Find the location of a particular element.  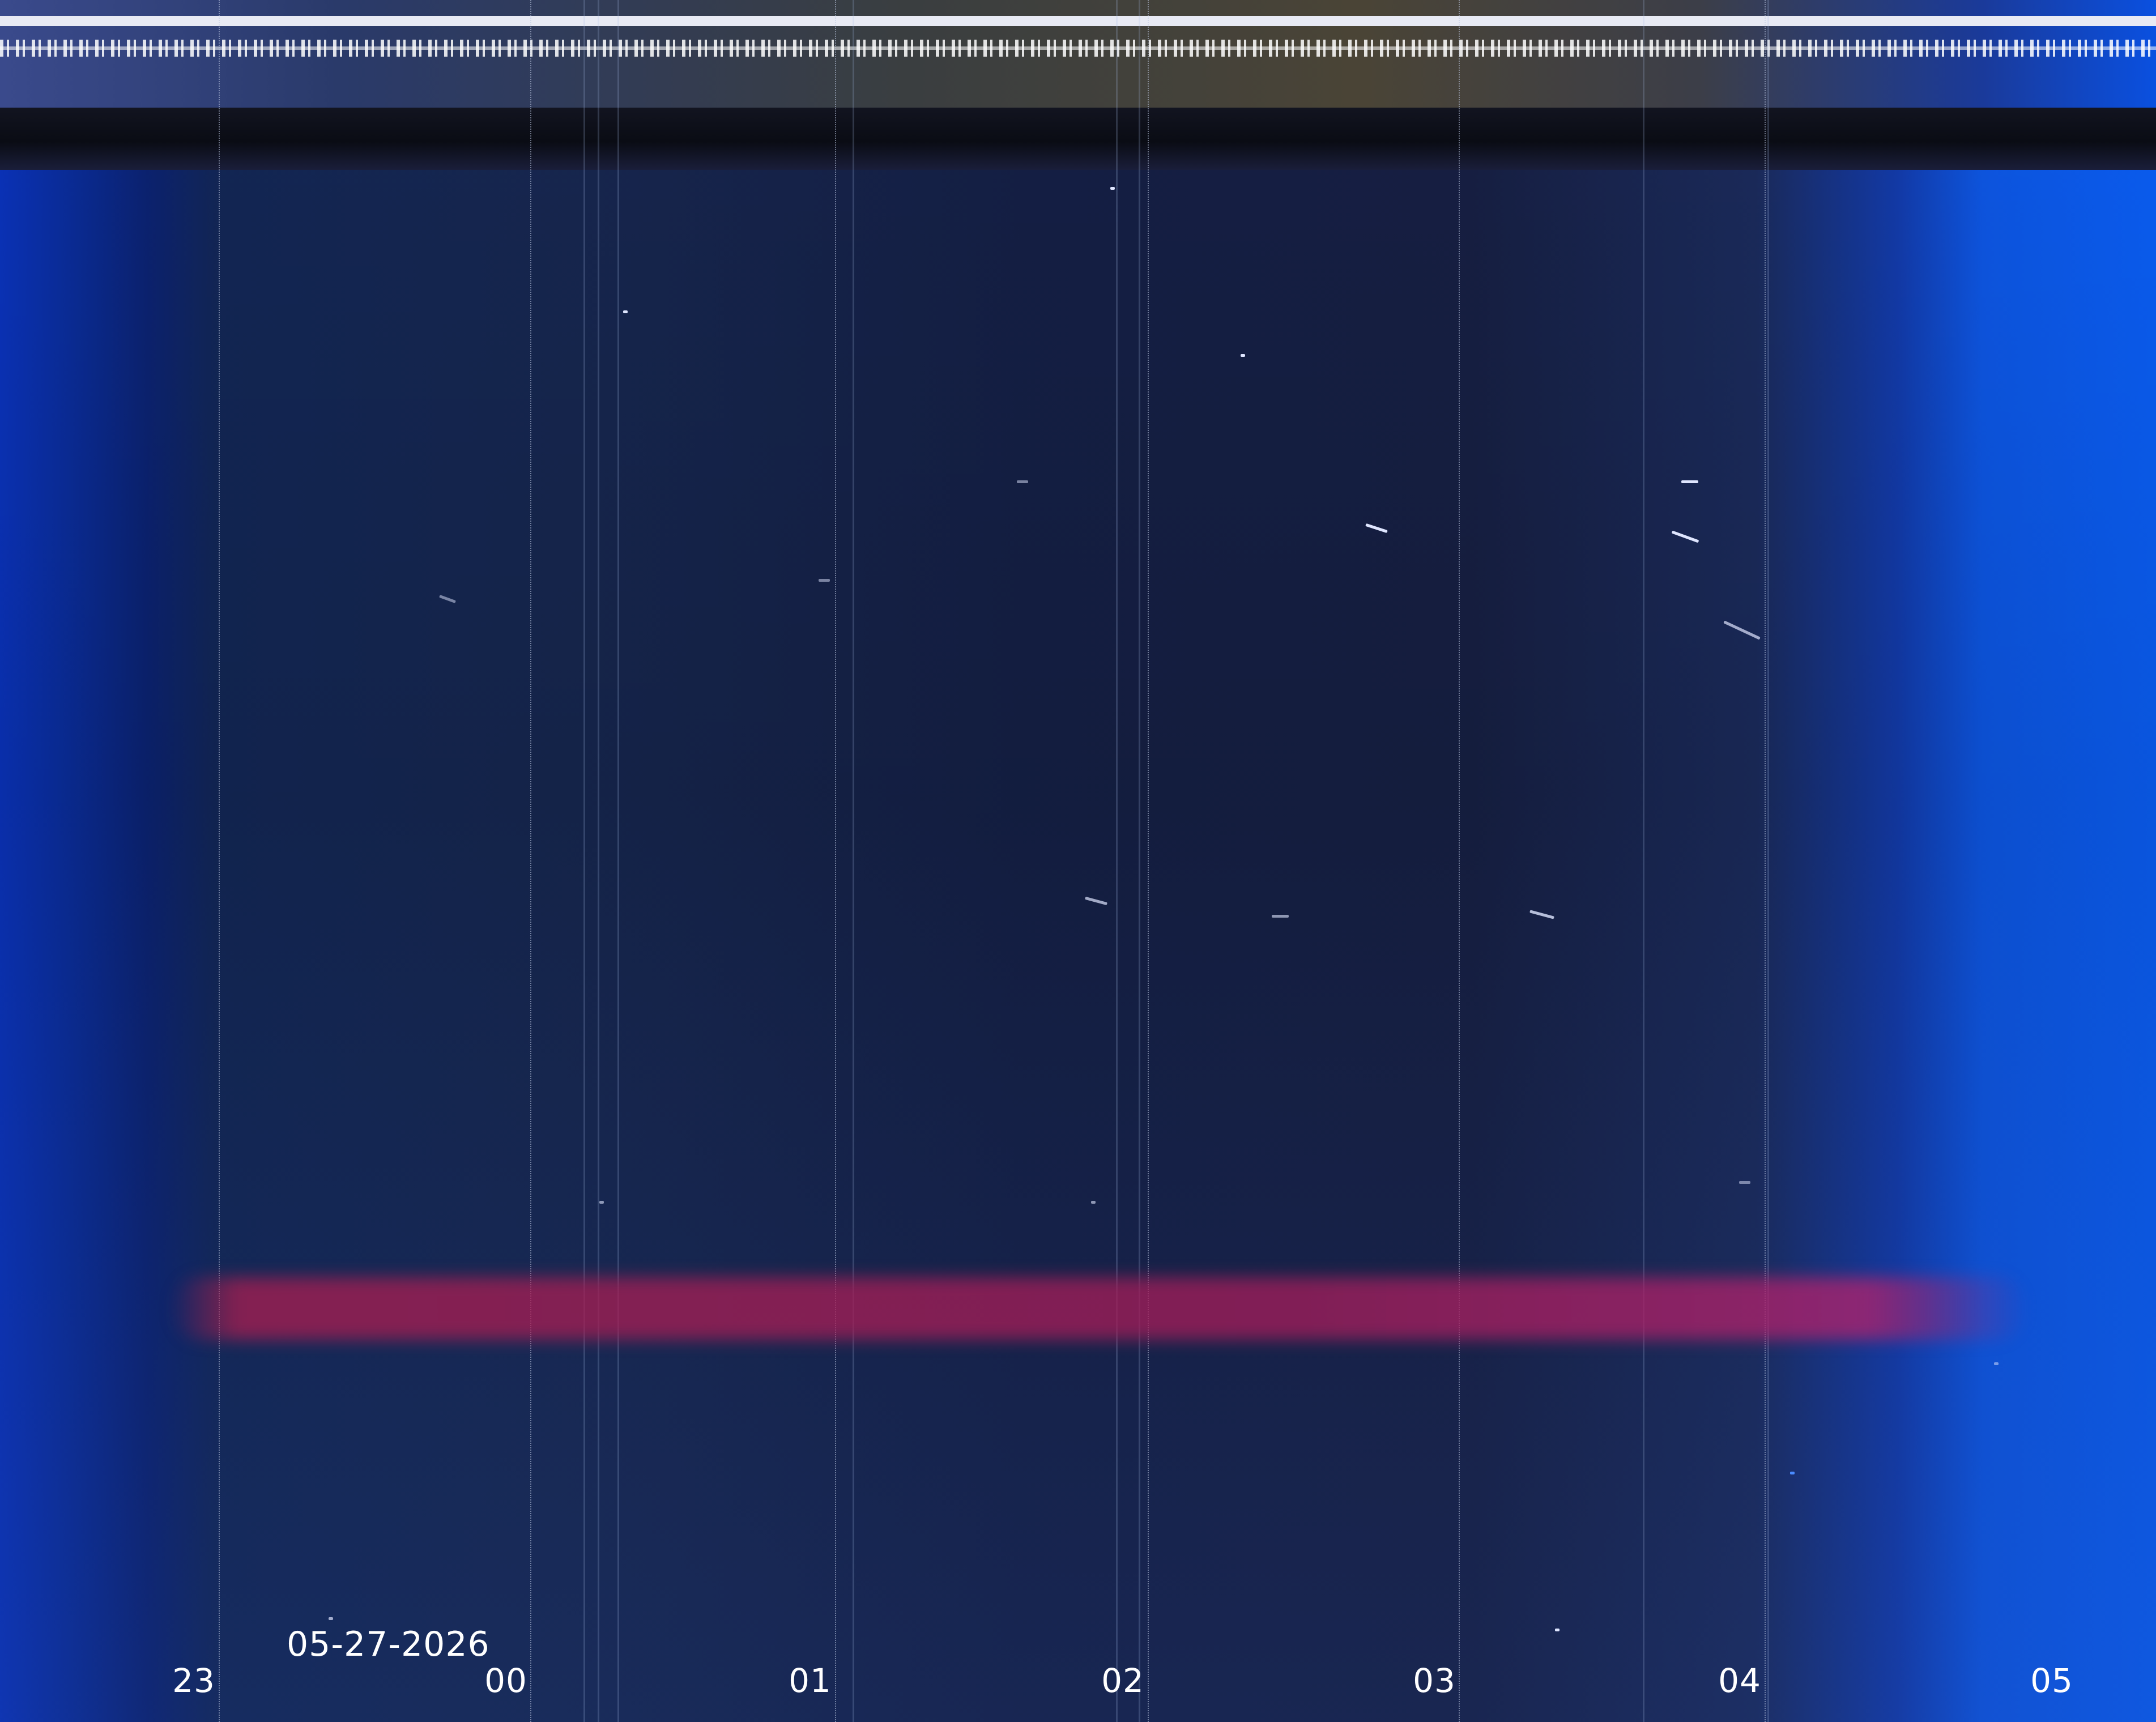

hour-tick-label: 23 is located at coordinates (194, 1680).